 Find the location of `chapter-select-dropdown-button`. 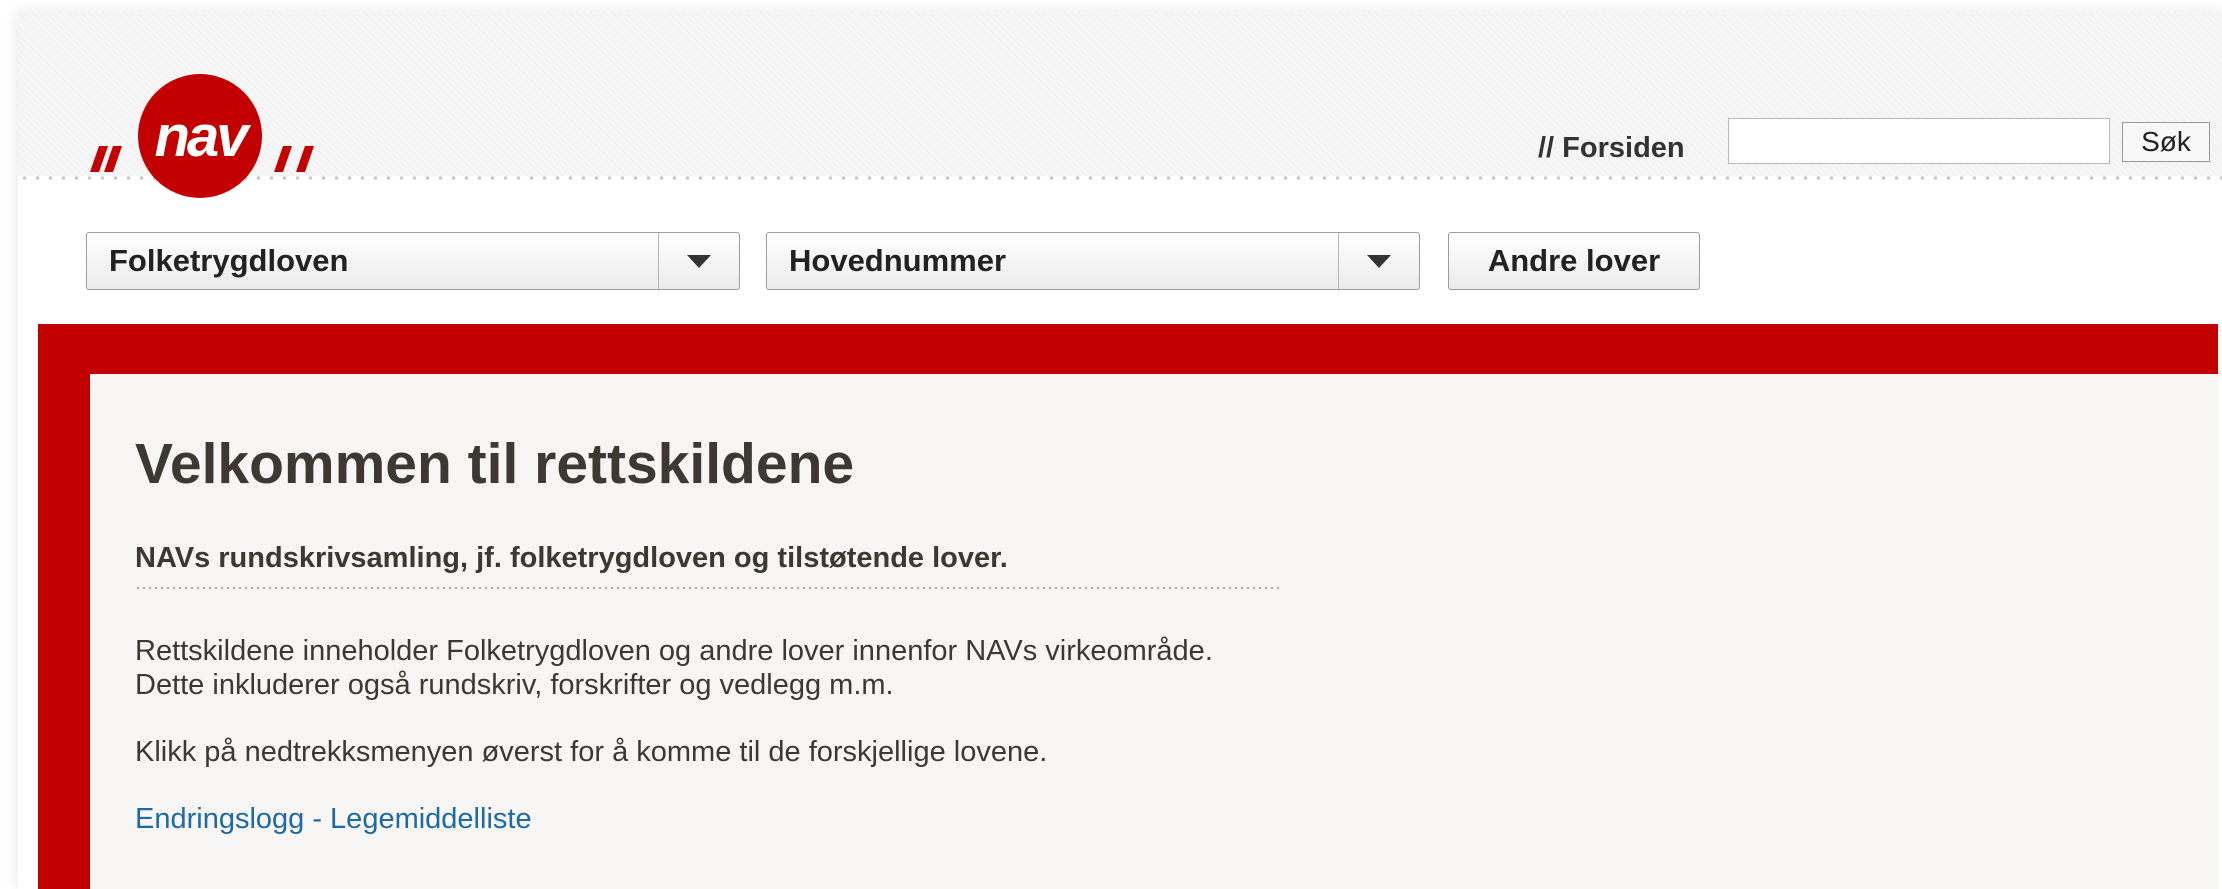

chapter-select-dropdown-button is located at coordinates (1378, 261).